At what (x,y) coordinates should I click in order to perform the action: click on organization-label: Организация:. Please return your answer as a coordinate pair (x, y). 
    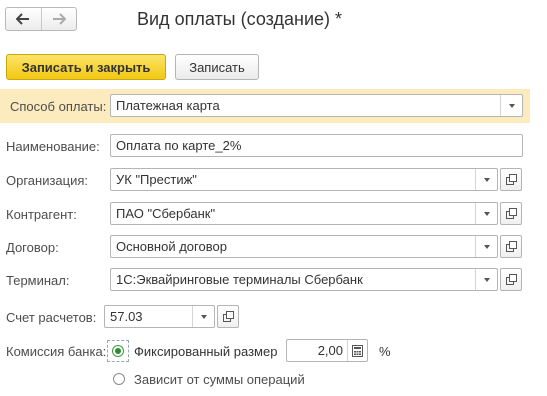
    Looking at the image, I should click on (47, 180).